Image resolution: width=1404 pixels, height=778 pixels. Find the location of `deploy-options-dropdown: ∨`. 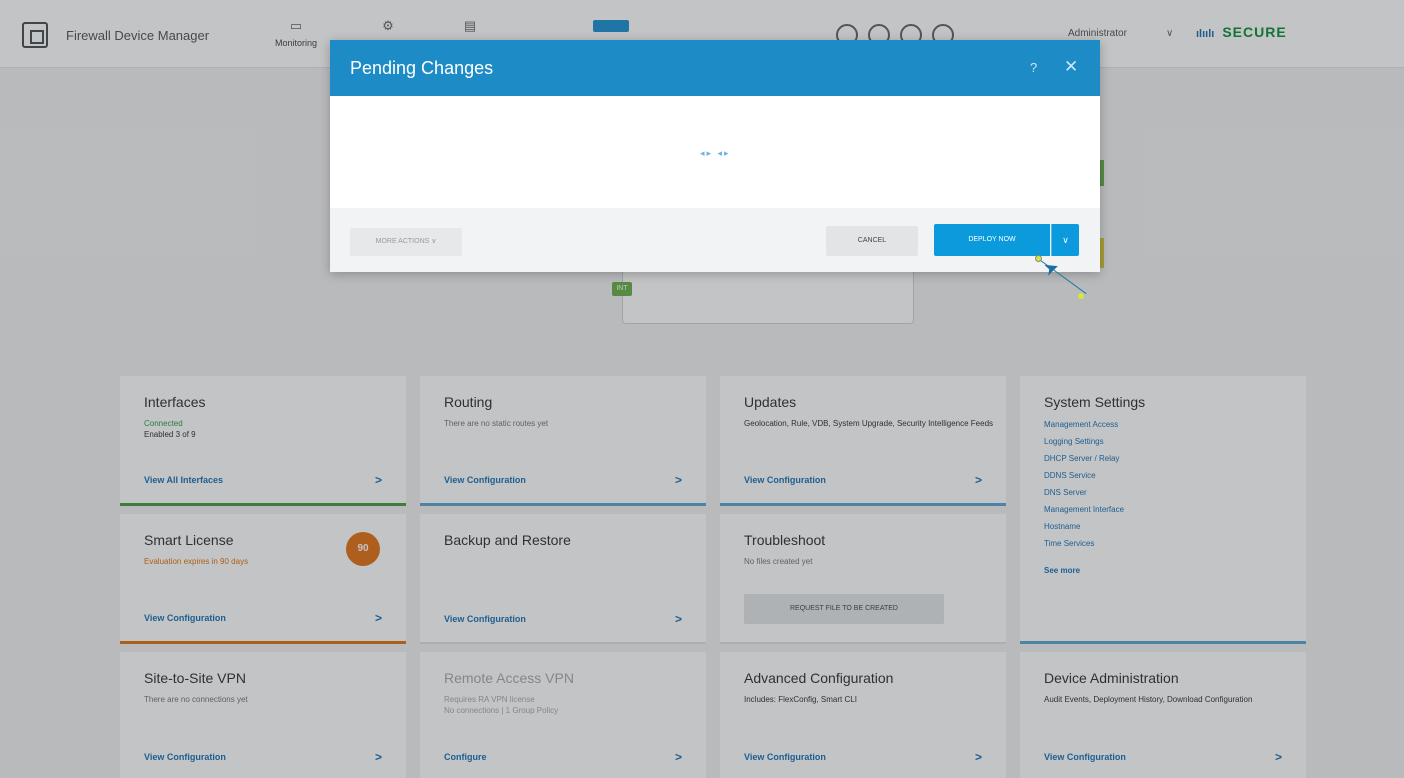

deploy-options-dropdown: ∨ is located at coordinates (1065, 240).